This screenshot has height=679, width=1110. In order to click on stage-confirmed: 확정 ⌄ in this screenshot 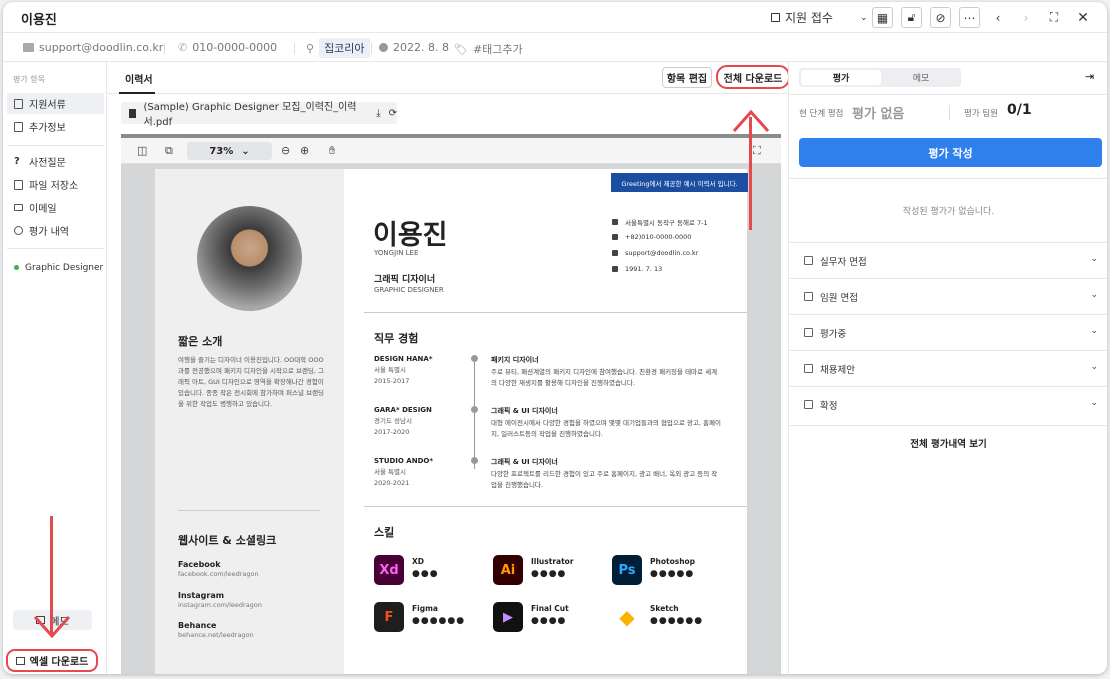, I will do `click(948, 404)`.